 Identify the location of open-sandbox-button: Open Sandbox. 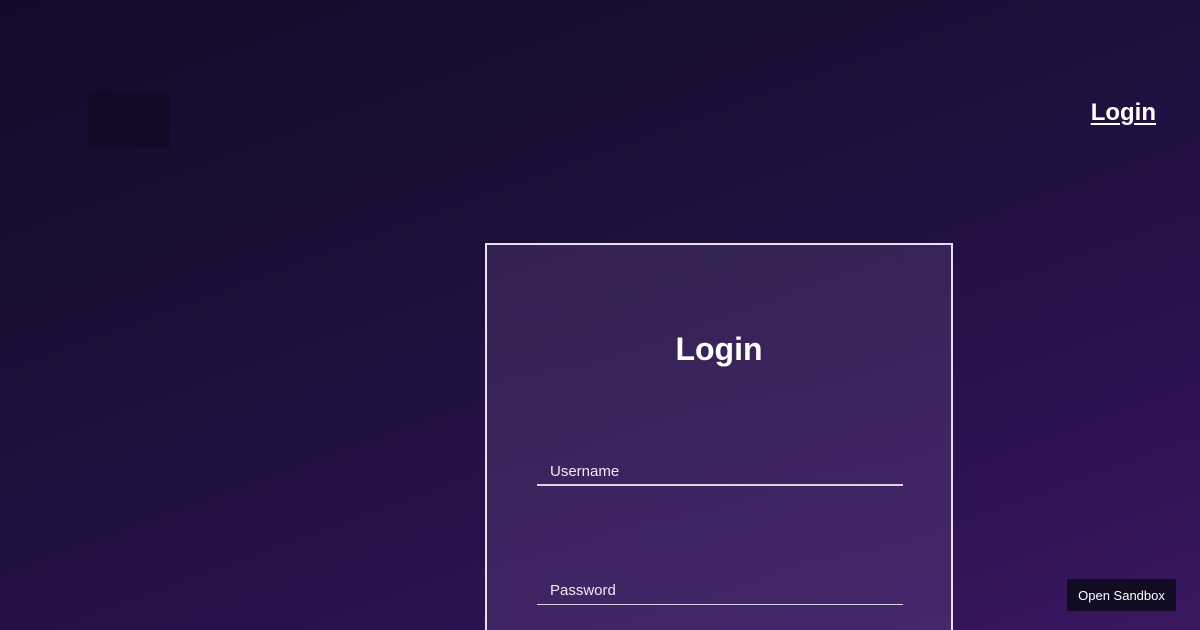
(1121, 595).